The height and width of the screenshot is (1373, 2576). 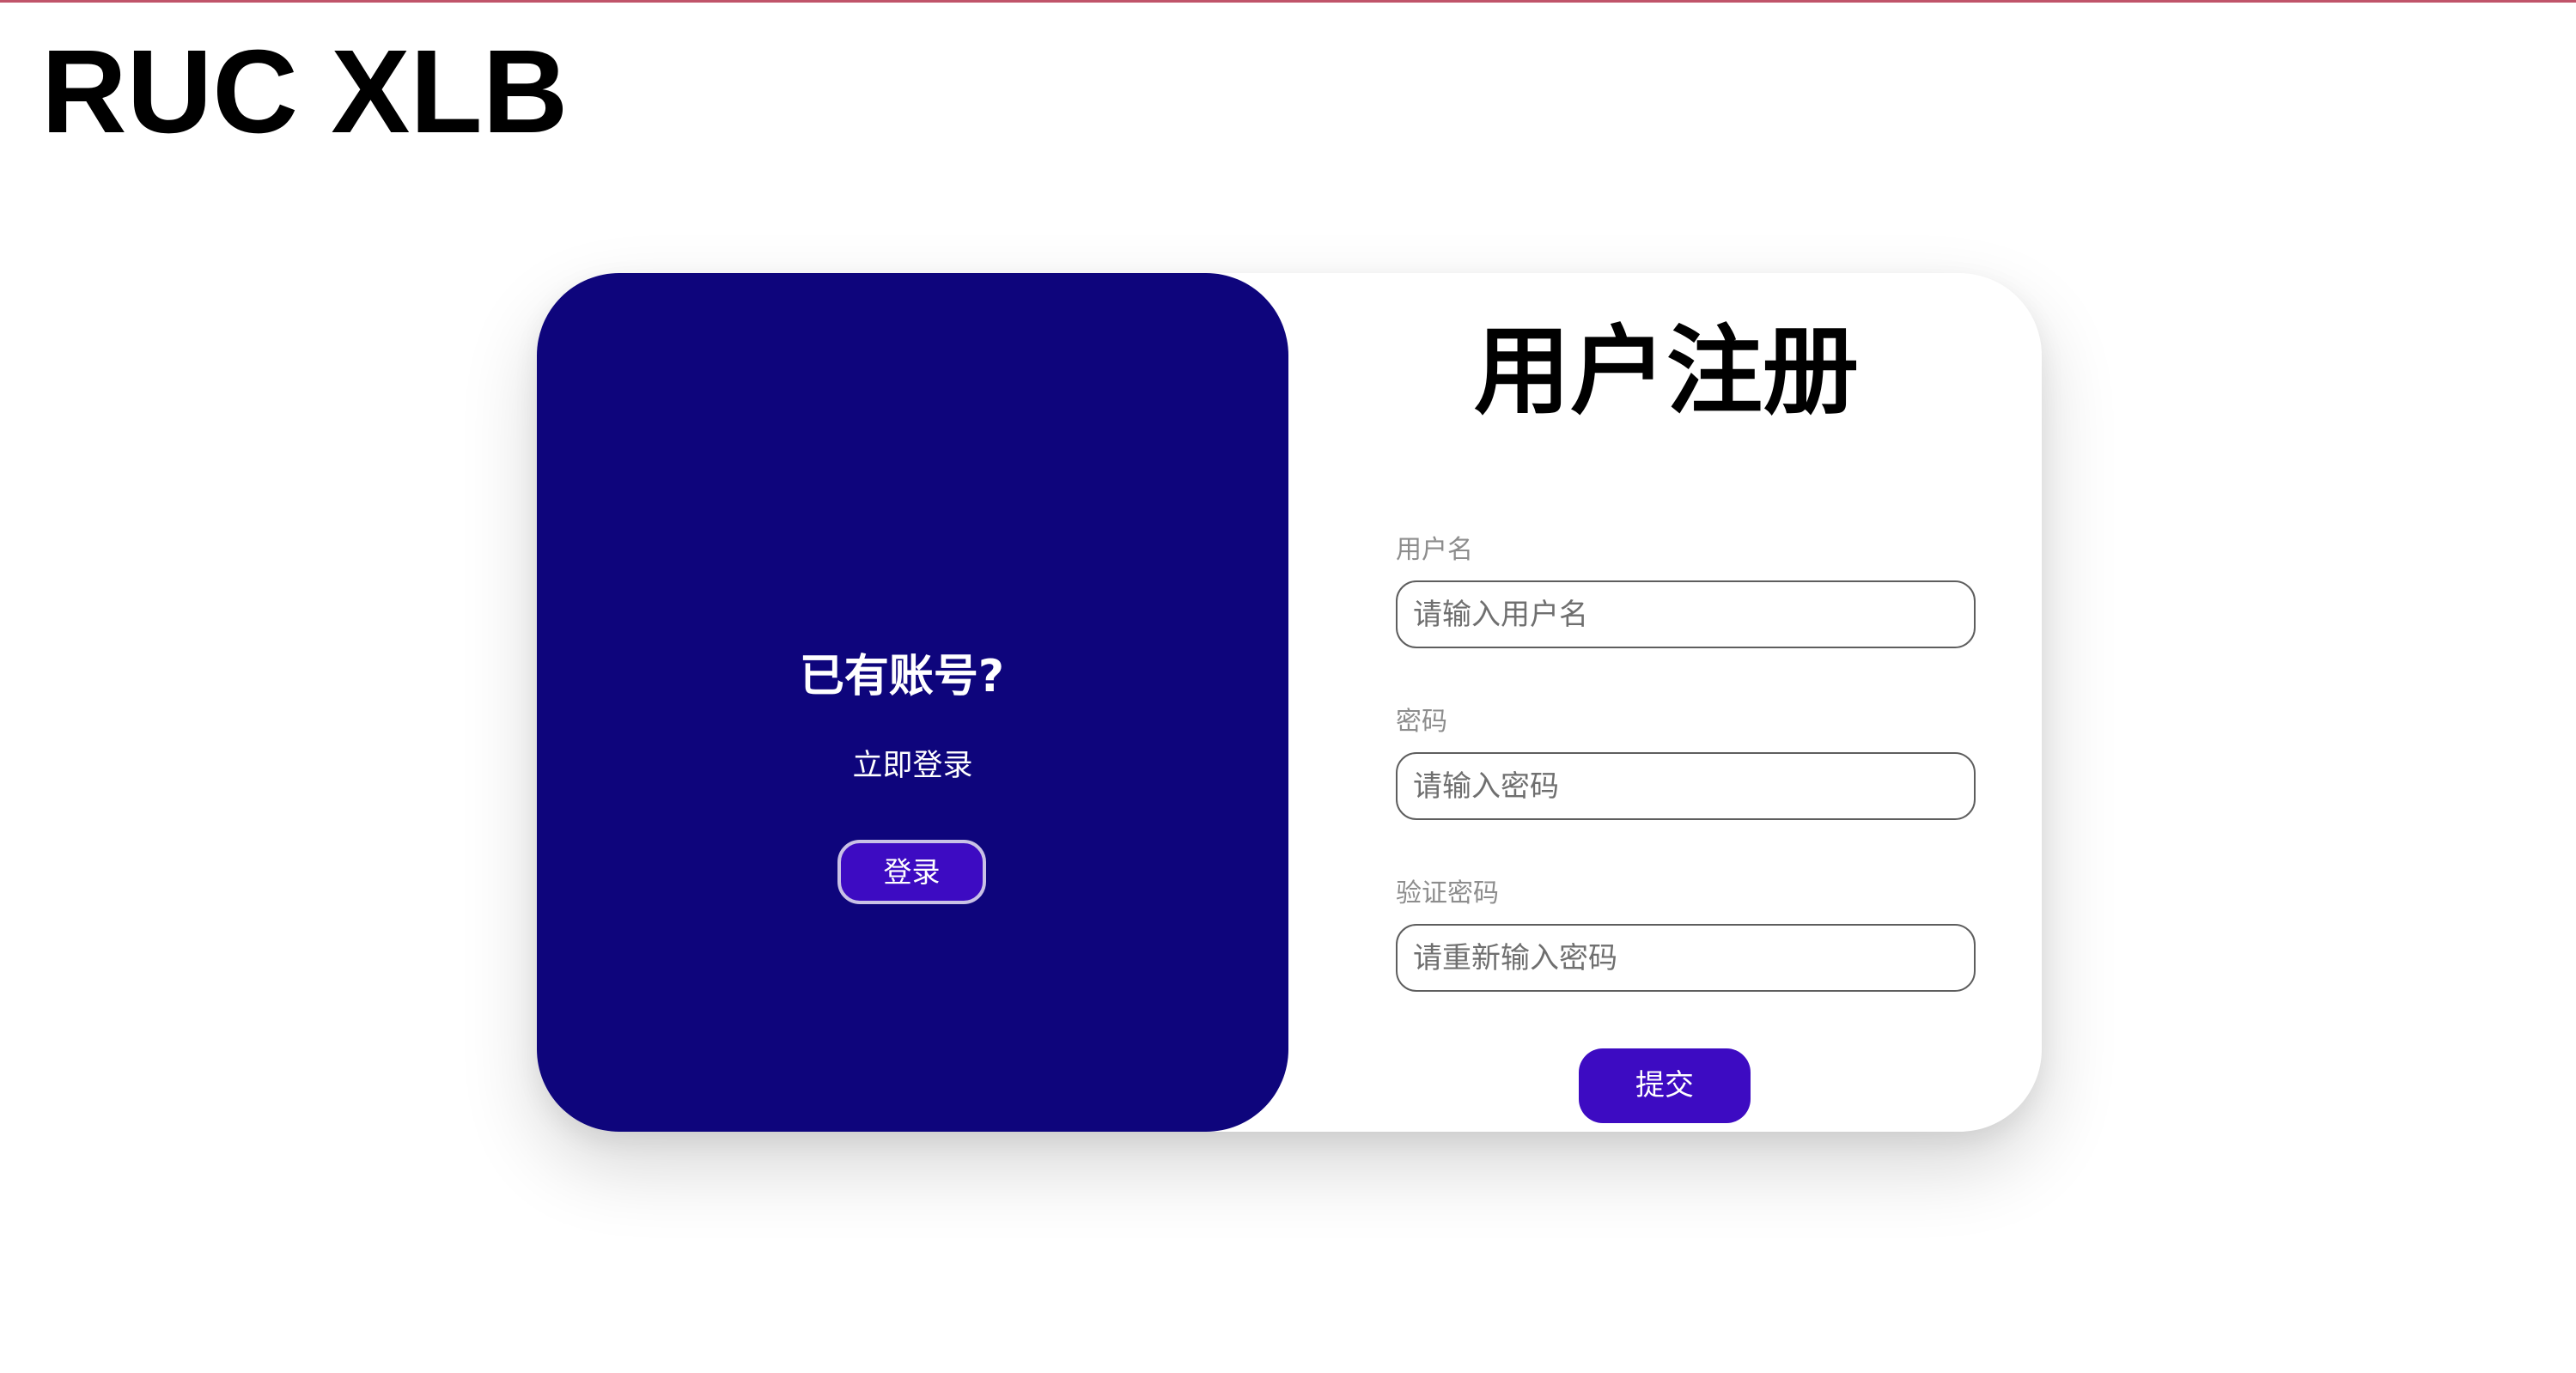 I want to click on register-title: 用户注册, so click(x=1666, y=372).